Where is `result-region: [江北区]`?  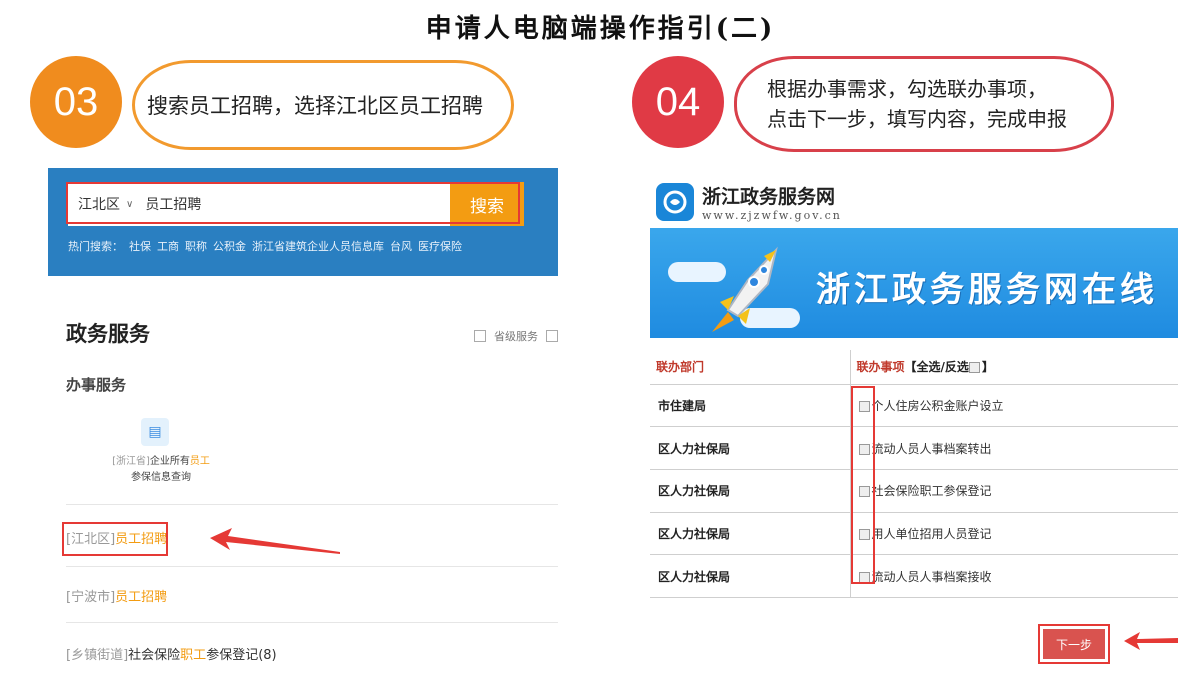 result-region: [江北区] is located at coordinates (91, 539).